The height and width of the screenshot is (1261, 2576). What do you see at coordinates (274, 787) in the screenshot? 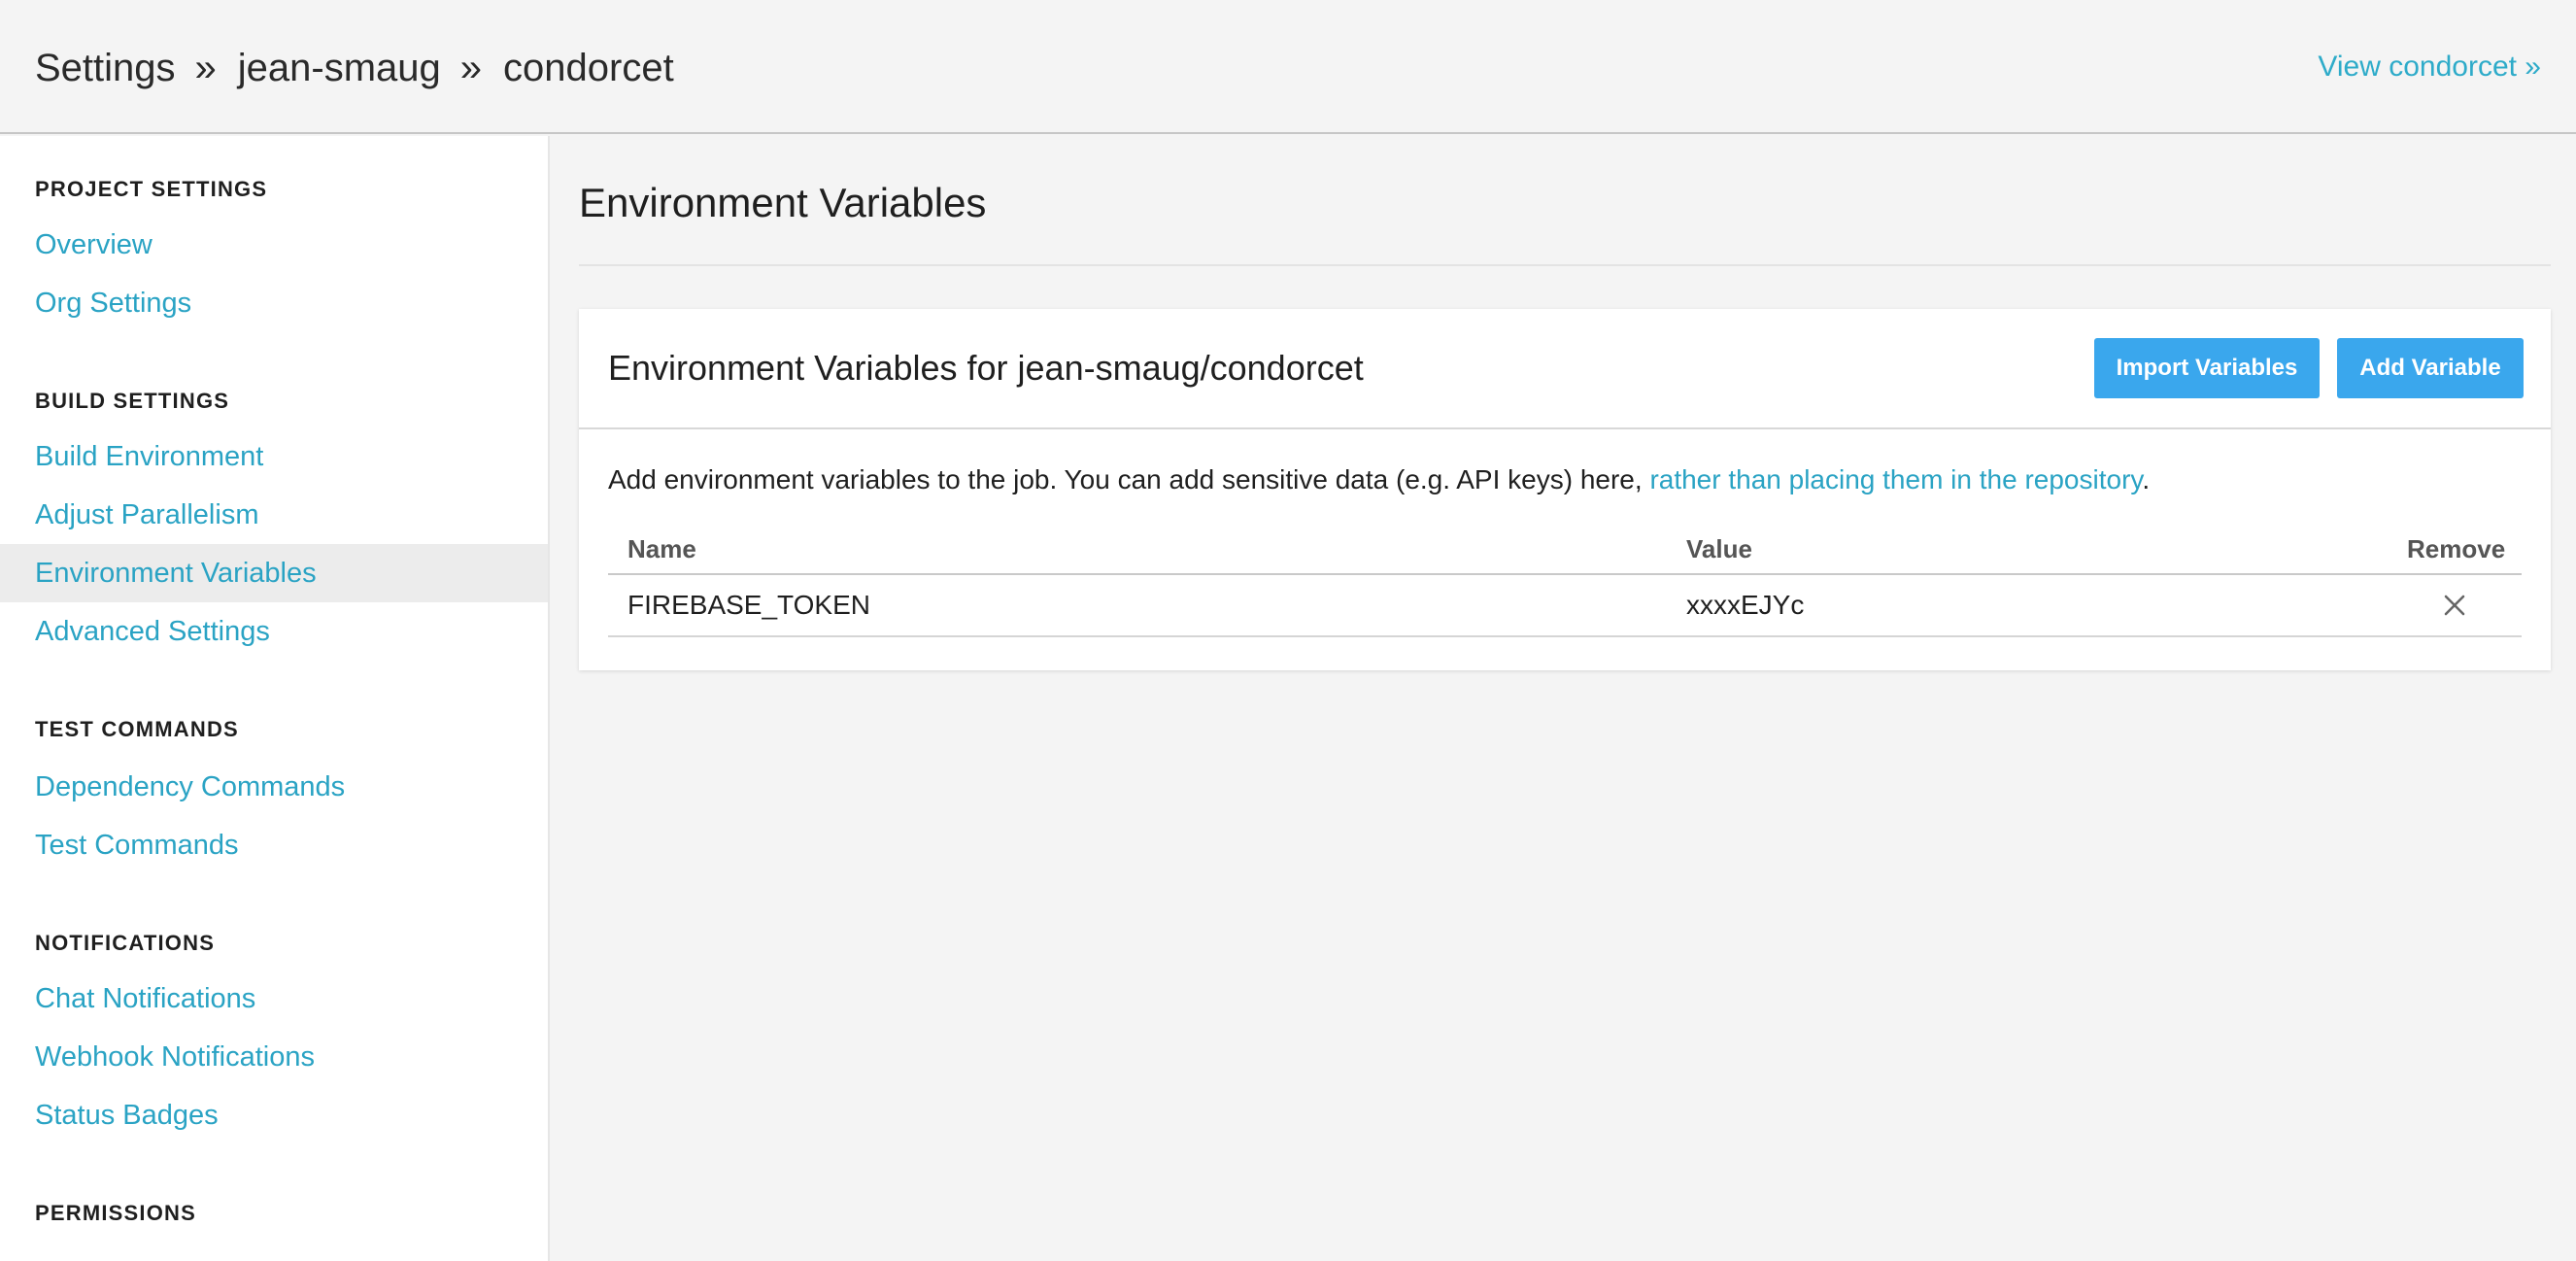
I see `sidebar-item-dependency-commands: Dependency Commands` at bounding box center [274, 787].